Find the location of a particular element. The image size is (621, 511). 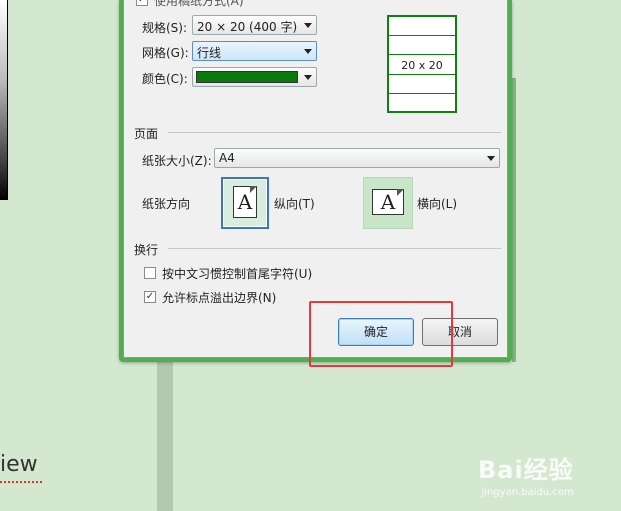

page-section-header: 页面 is located at coordinates (146, 134).